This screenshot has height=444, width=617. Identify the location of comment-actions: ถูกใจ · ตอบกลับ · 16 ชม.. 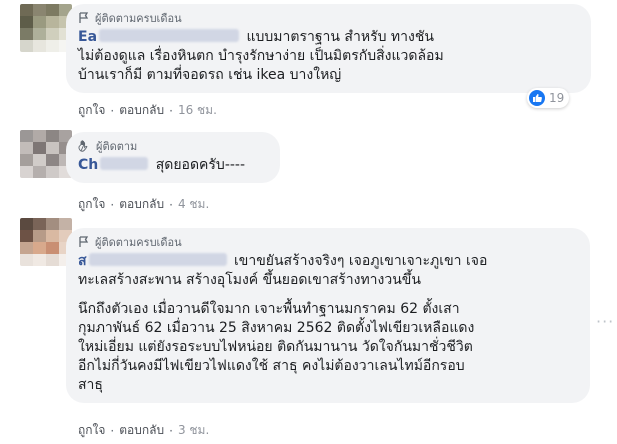
(147, 110).